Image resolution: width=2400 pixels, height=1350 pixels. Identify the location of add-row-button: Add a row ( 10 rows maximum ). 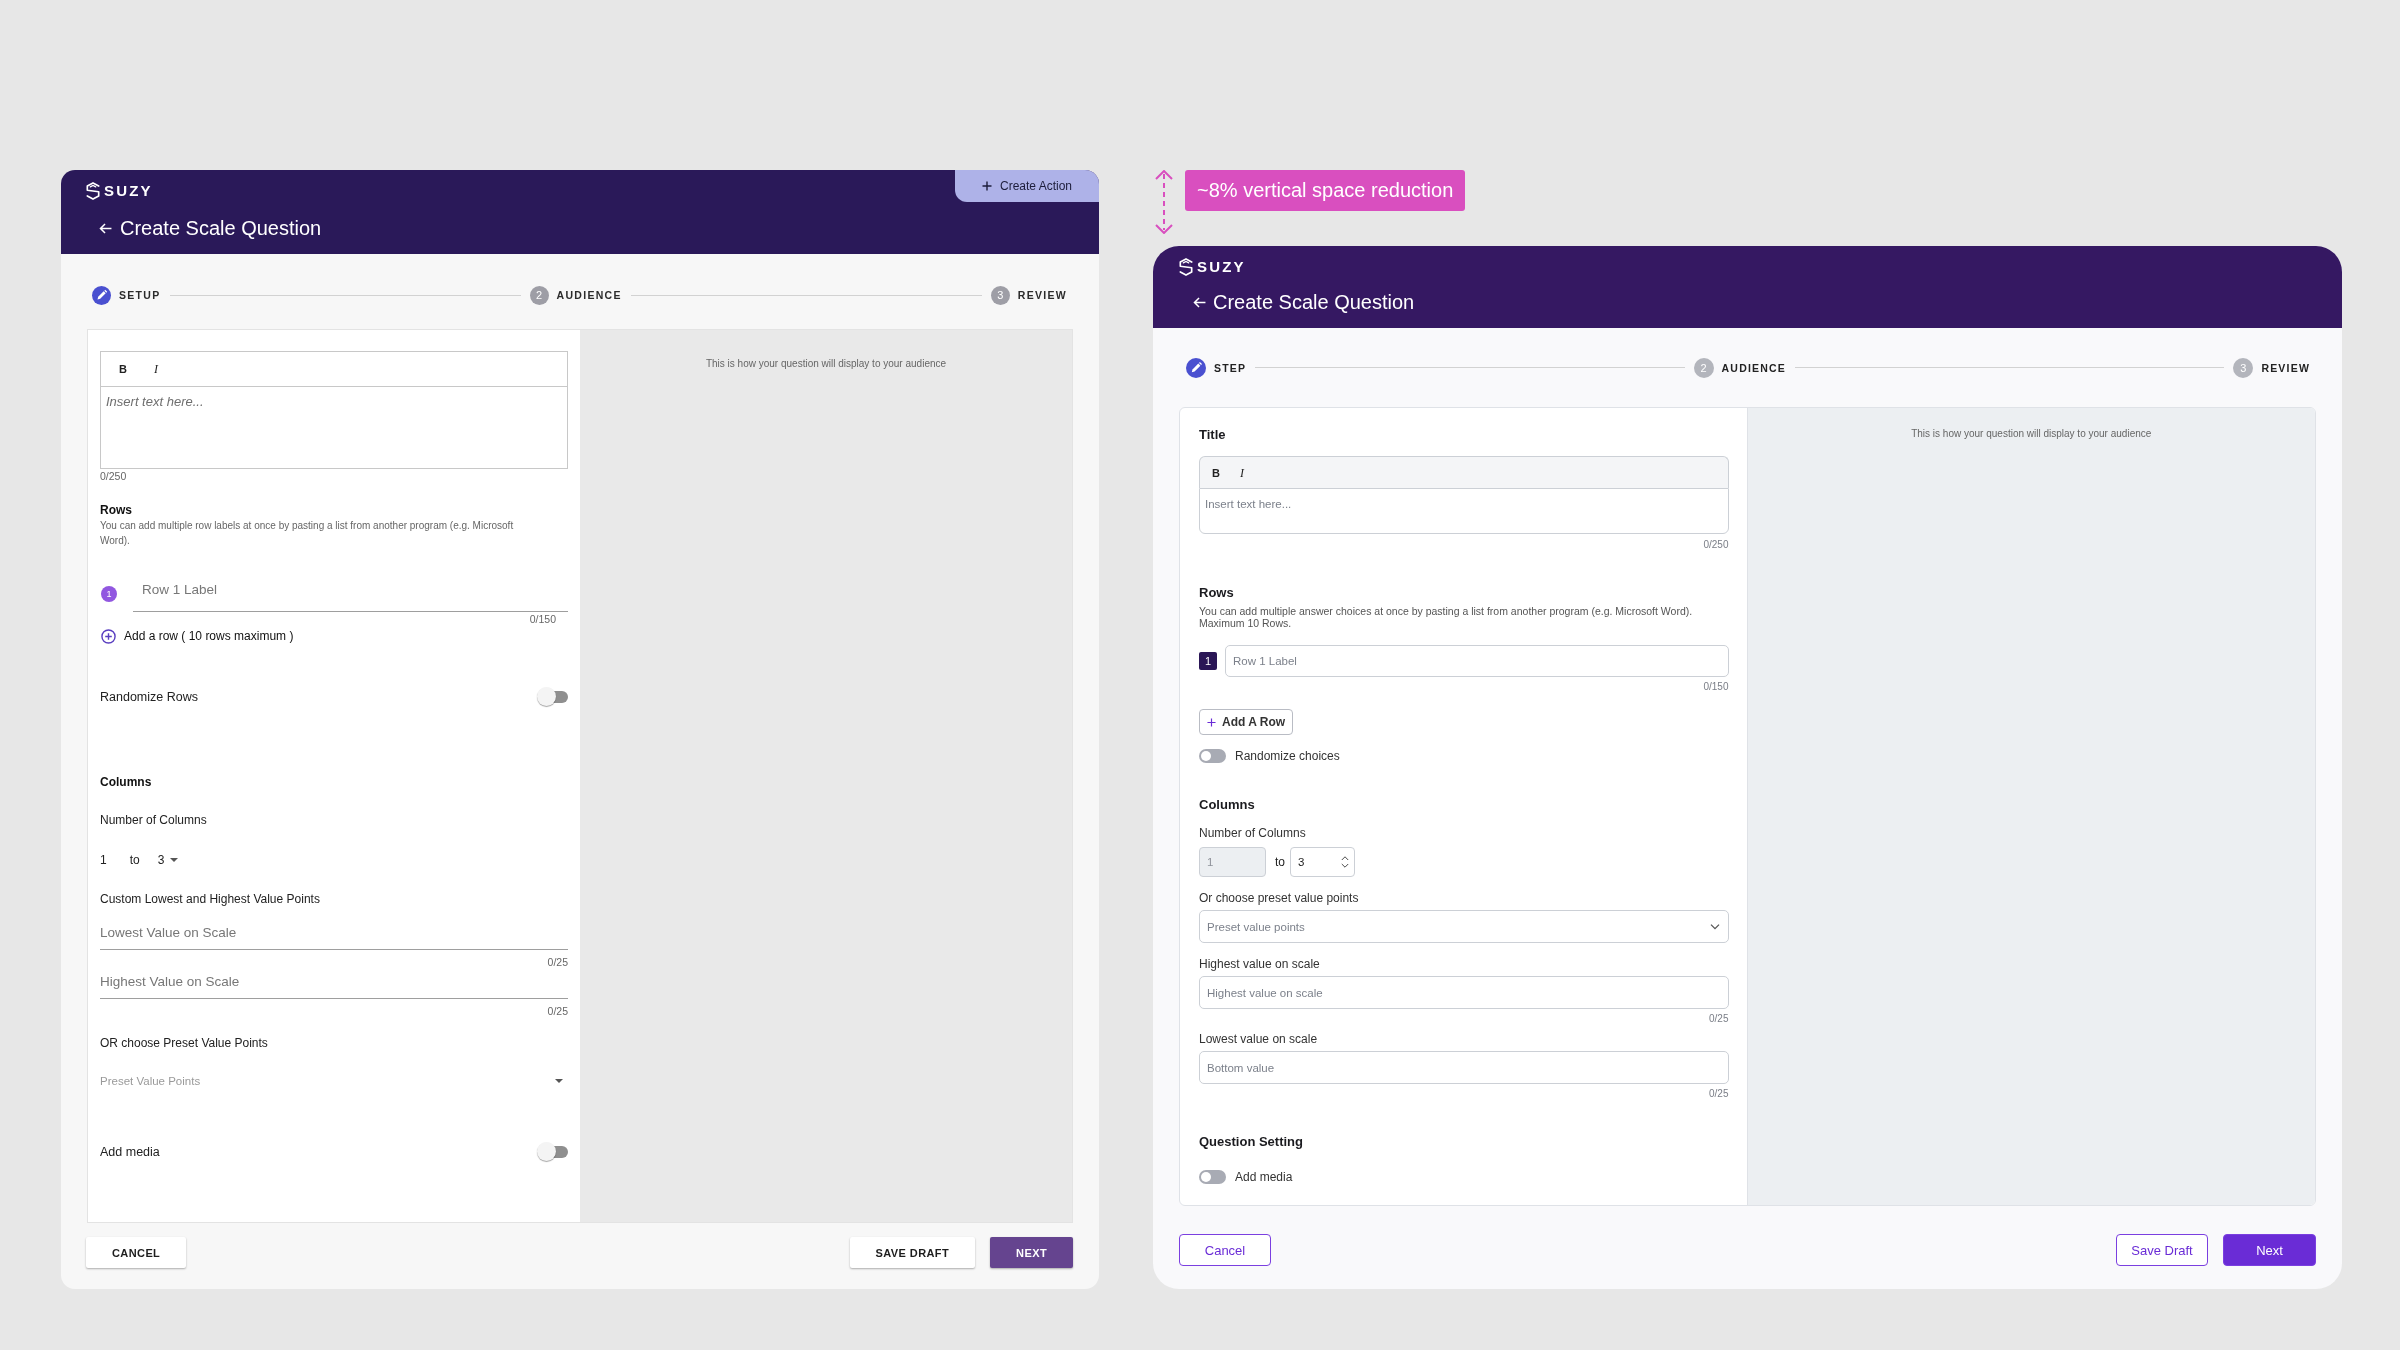
(197, 636).